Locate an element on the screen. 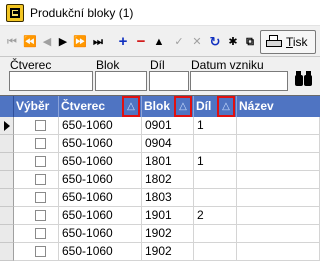  printer-icon is located at coordinates (274, 42).